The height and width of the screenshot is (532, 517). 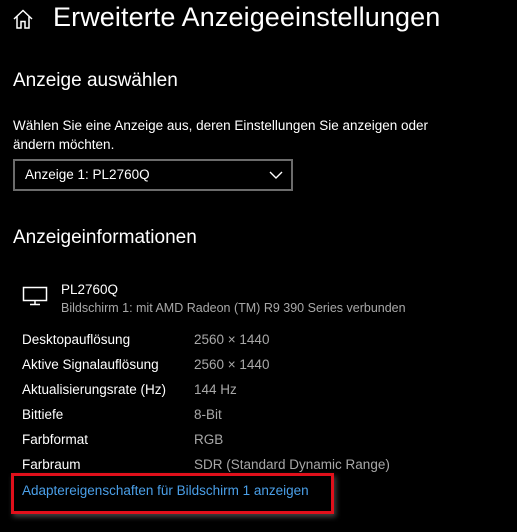 I want to click on info-row-refresh-rate: Aktualisierungsrate (Hz) 144 Hz, so click(x=262, y=392).